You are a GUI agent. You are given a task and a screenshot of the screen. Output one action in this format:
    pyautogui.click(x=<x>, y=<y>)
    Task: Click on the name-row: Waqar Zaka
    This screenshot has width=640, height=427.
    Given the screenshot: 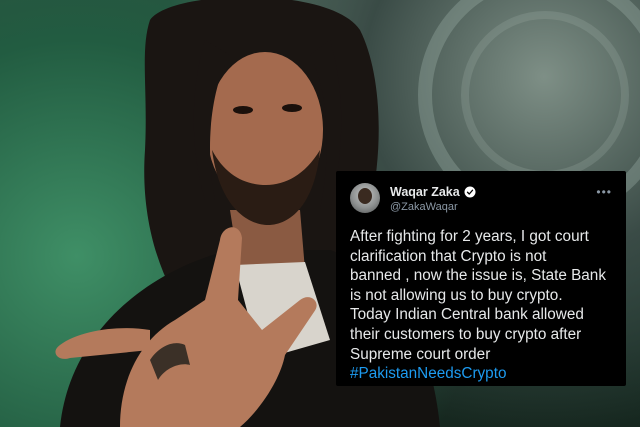 What is the action you would take?
    pyautogui.click(x=433, y=192)
    